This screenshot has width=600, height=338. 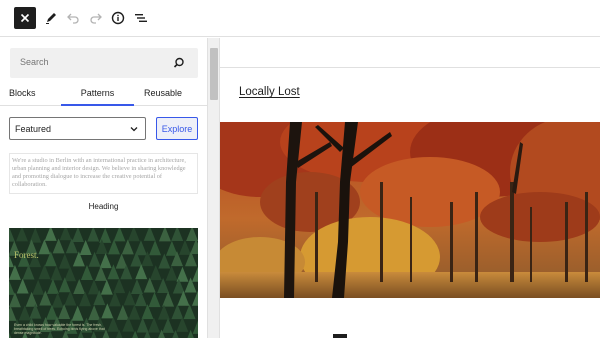 What do you see at coordinates (22, 93) in the screenshot?
I see `tab-blocks: Blocks` at bounding box center [22, 93].